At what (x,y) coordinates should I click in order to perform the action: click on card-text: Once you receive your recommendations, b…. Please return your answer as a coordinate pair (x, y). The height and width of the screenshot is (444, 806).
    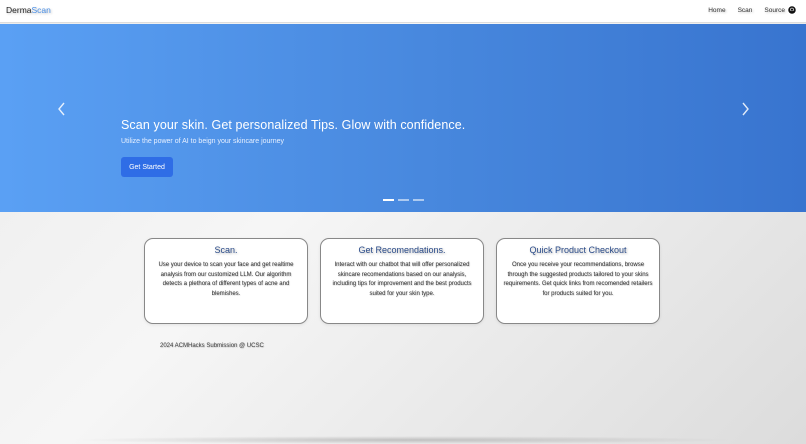
    Looking at the image, I should click on (578, 279).